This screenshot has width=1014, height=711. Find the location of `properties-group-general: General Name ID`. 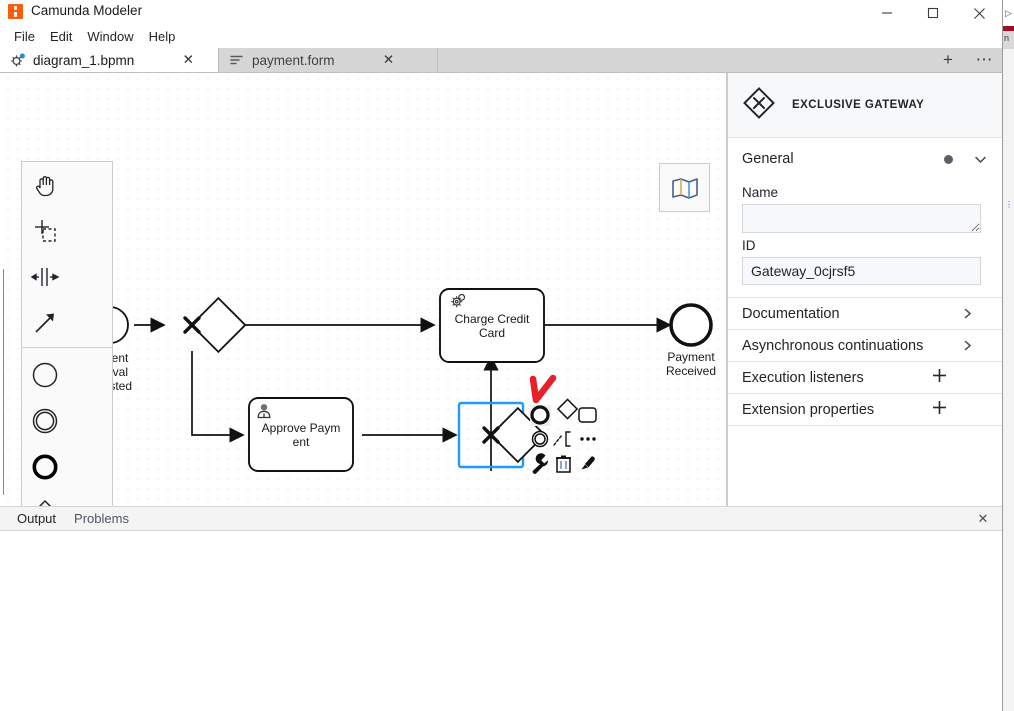

properties-group-general: General Name ID is located at coordinates (865, 218).